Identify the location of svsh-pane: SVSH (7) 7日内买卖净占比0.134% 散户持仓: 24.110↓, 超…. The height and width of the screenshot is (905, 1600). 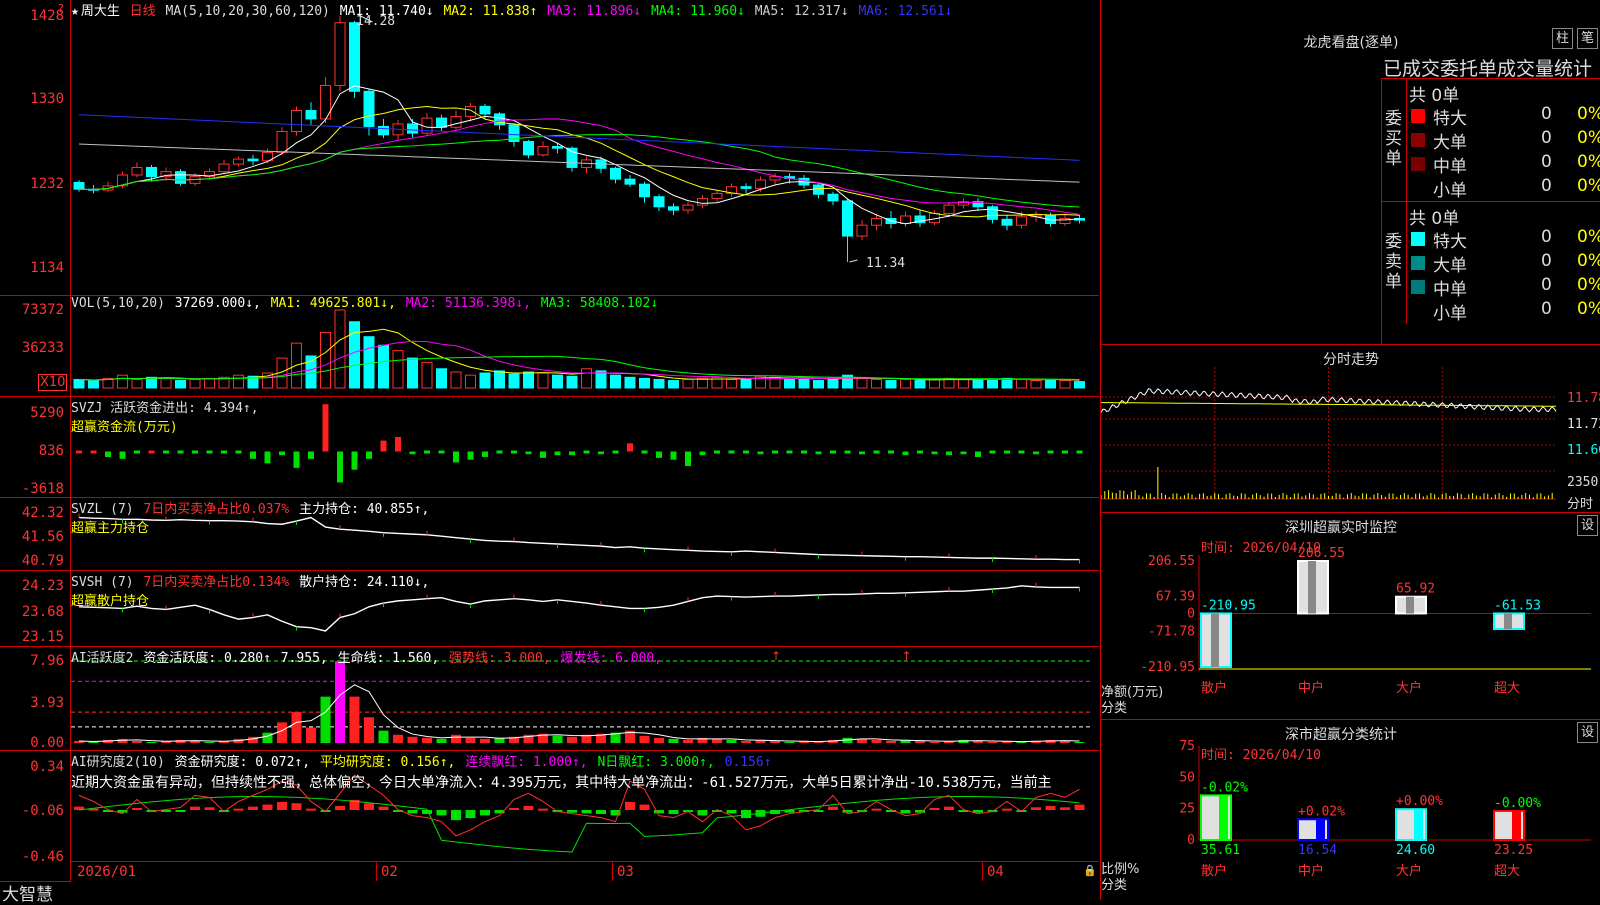
(585, 609).